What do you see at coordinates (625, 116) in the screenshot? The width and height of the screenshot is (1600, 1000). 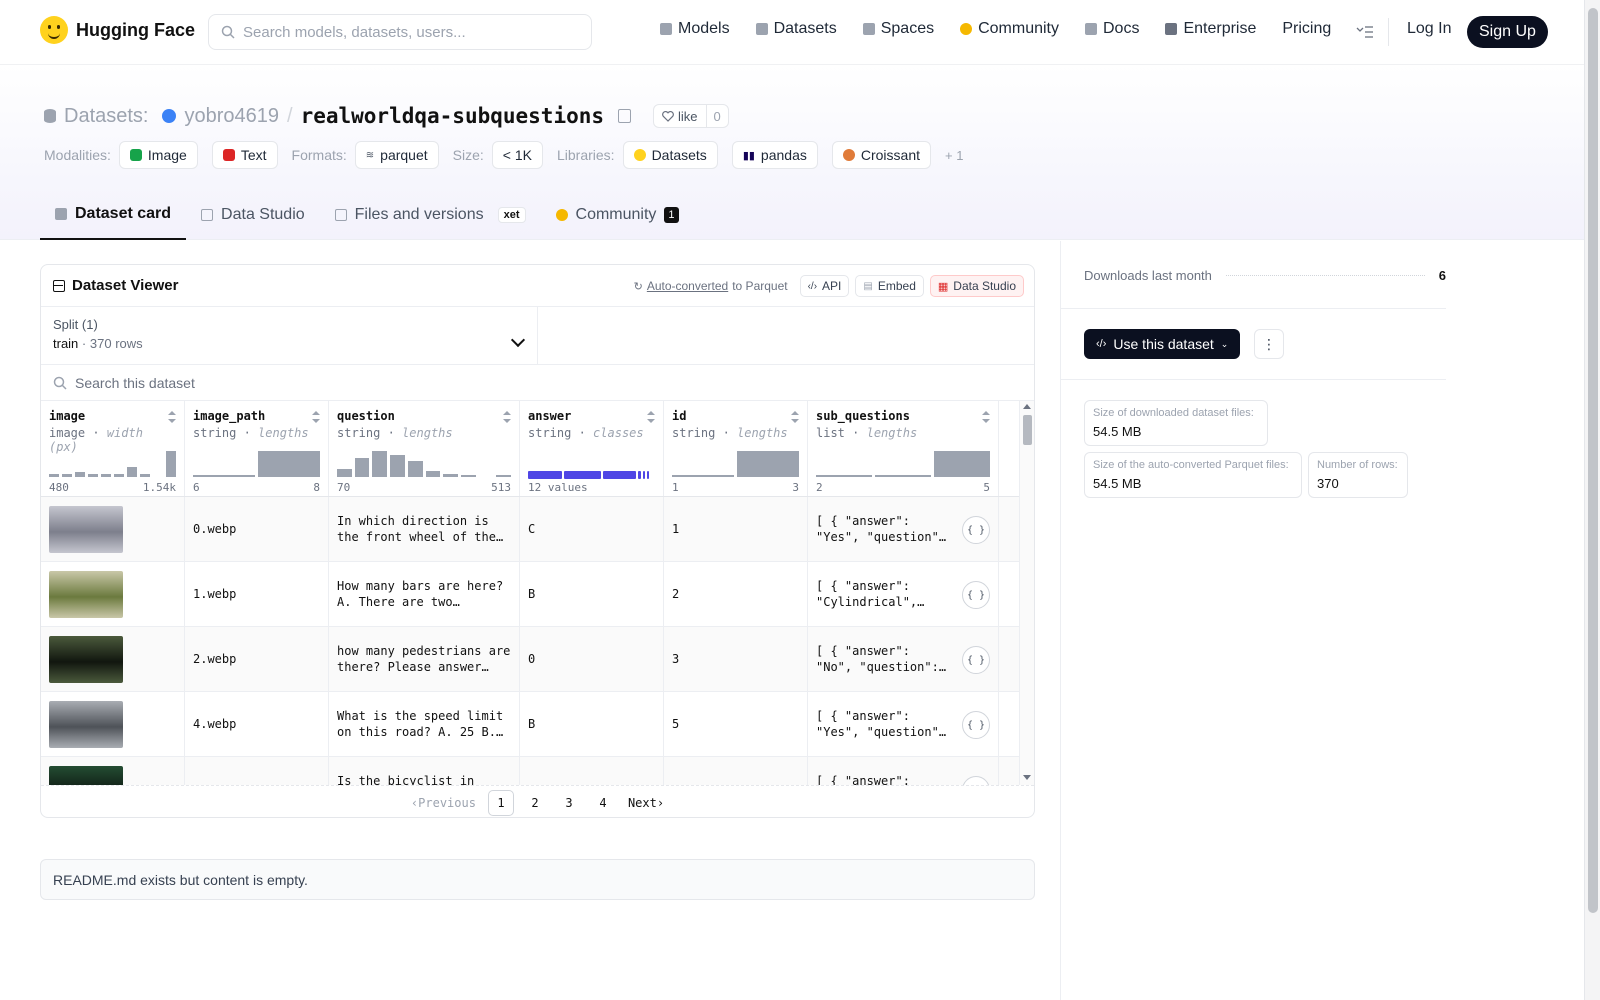 I see `copy-icon` at bounding box center [625, 116].